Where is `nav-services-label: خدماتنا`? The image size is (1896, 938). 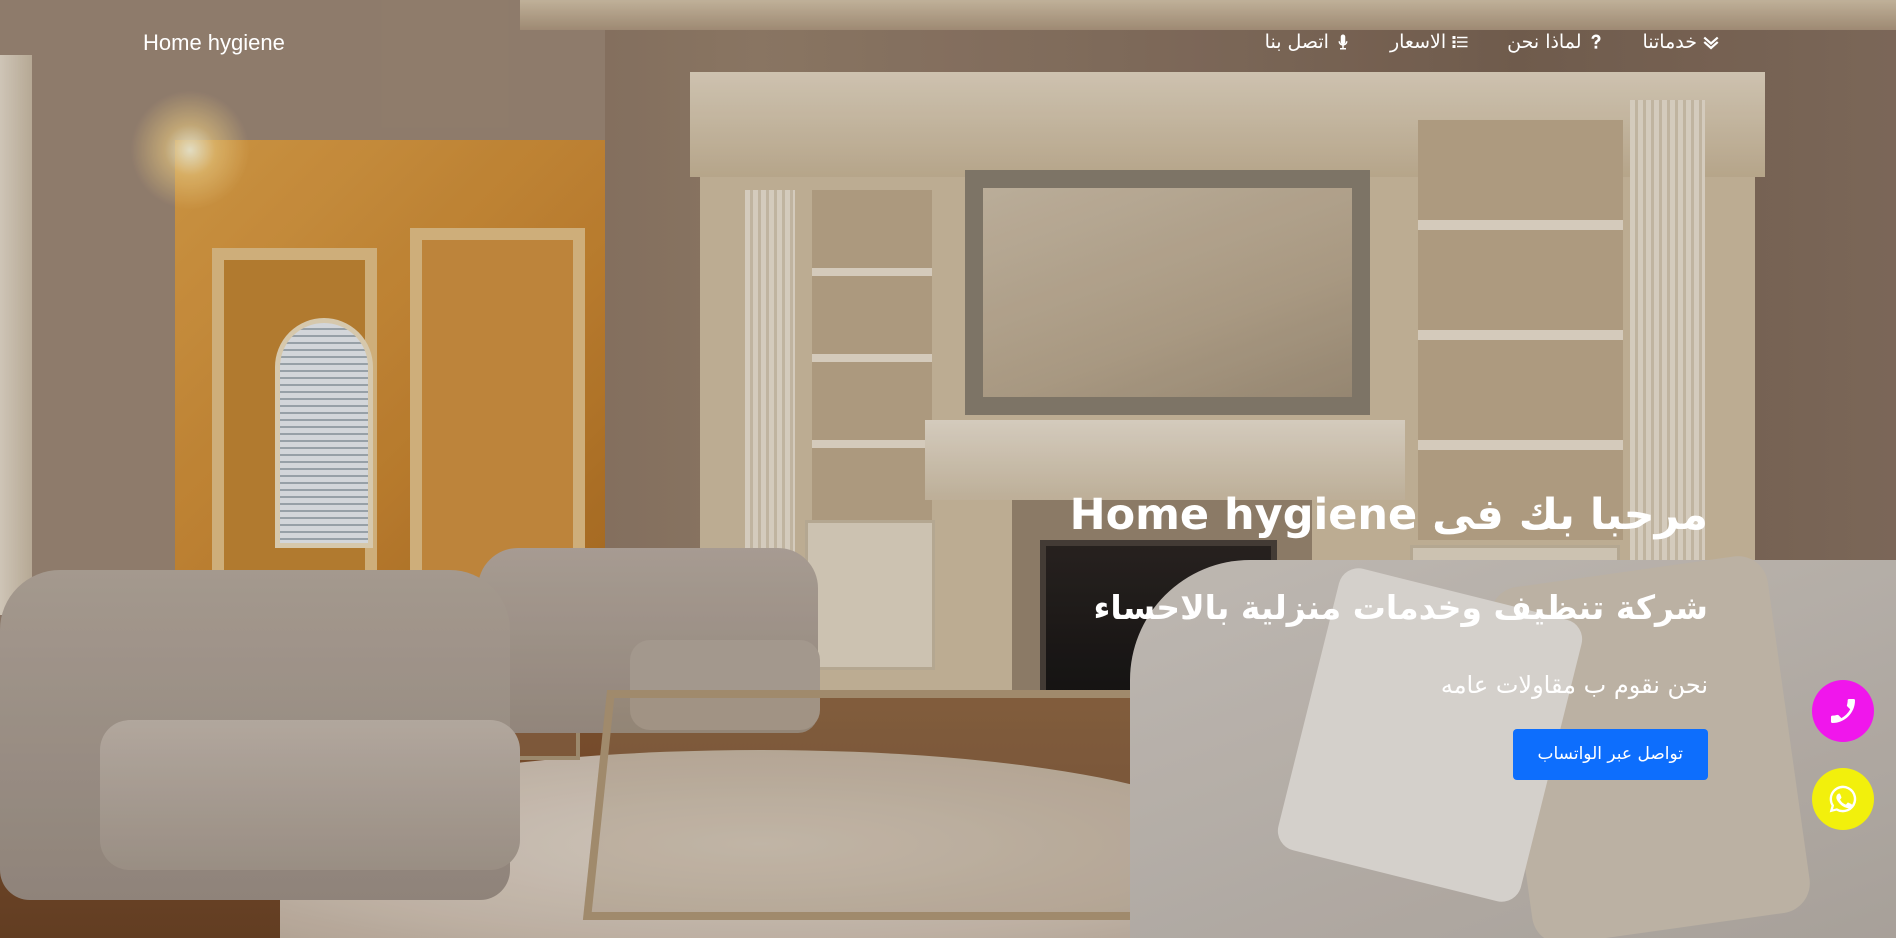 nav-services-label: خدماتنا is located at coordinates (1670, 42).